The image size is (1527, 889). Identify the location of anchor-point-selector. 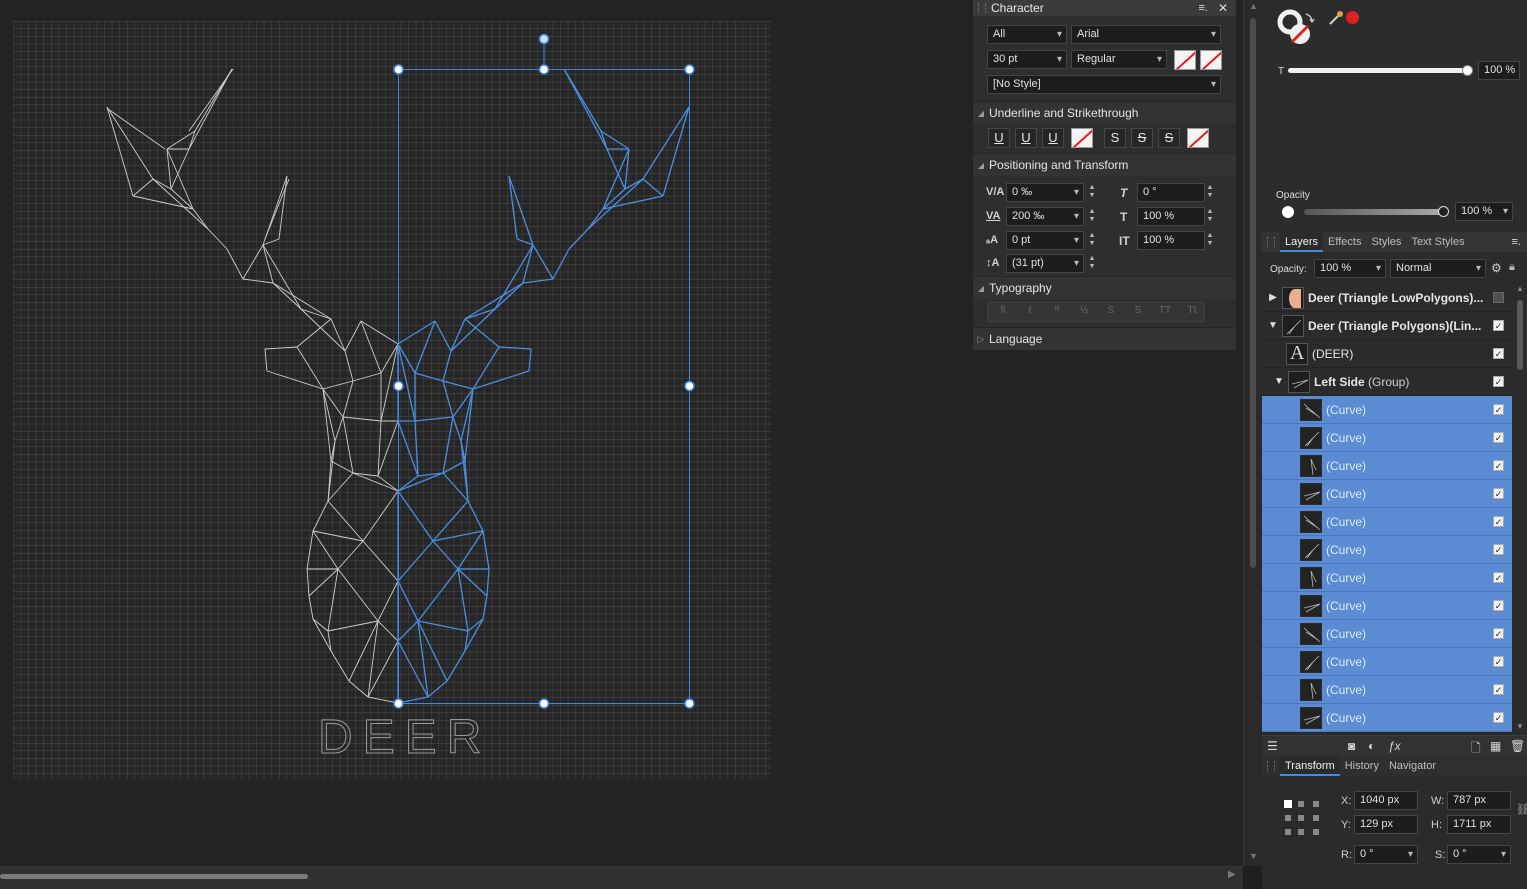
(1303, 819).